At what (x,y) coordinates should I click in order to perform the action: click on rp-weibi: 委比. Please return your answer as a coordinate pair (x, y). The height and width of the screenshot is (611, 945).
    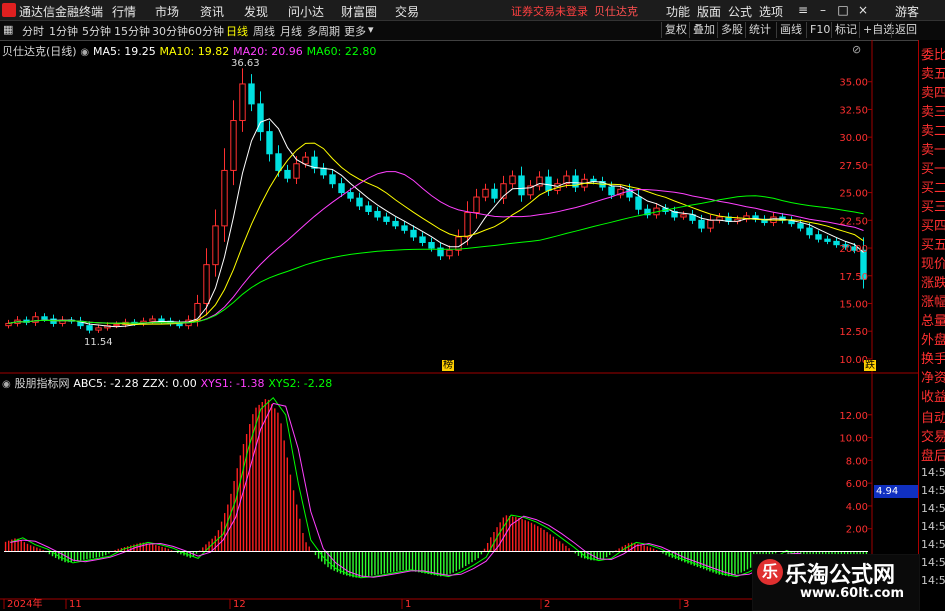
    Looking at the image, I should click on (933, 55).